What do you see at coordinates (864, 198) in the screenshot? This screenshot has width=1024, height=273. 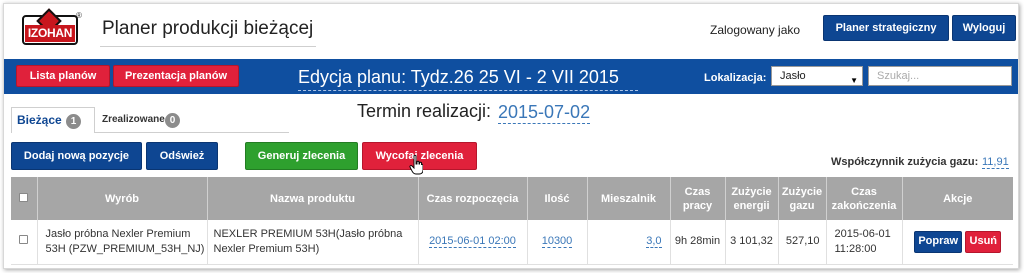 I see `column-header: Czas zakończenia` at bounding box center [864, 198].